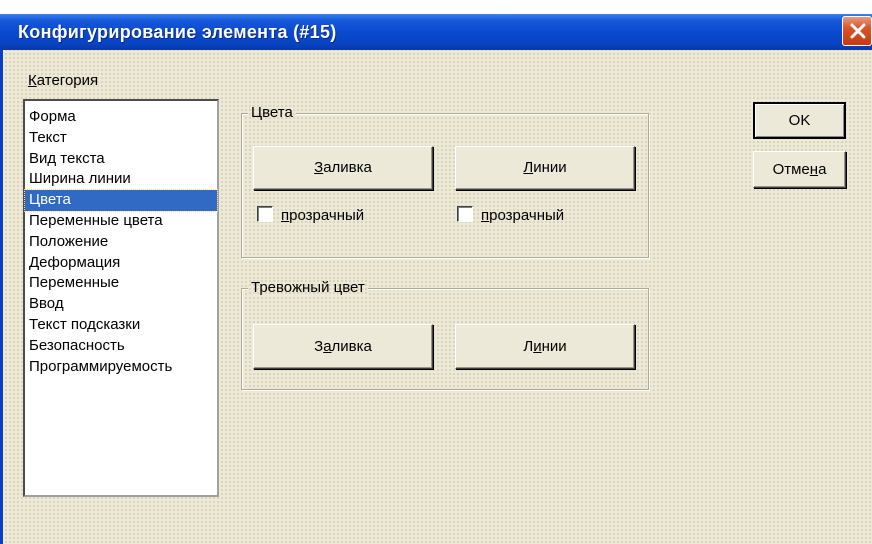 The width and height of the screenshot is (872, 544). What do you see at coordinates (121, 304) in the screenshot?
I see `list-item-input: Ввод` at bounding box center [121, 304].